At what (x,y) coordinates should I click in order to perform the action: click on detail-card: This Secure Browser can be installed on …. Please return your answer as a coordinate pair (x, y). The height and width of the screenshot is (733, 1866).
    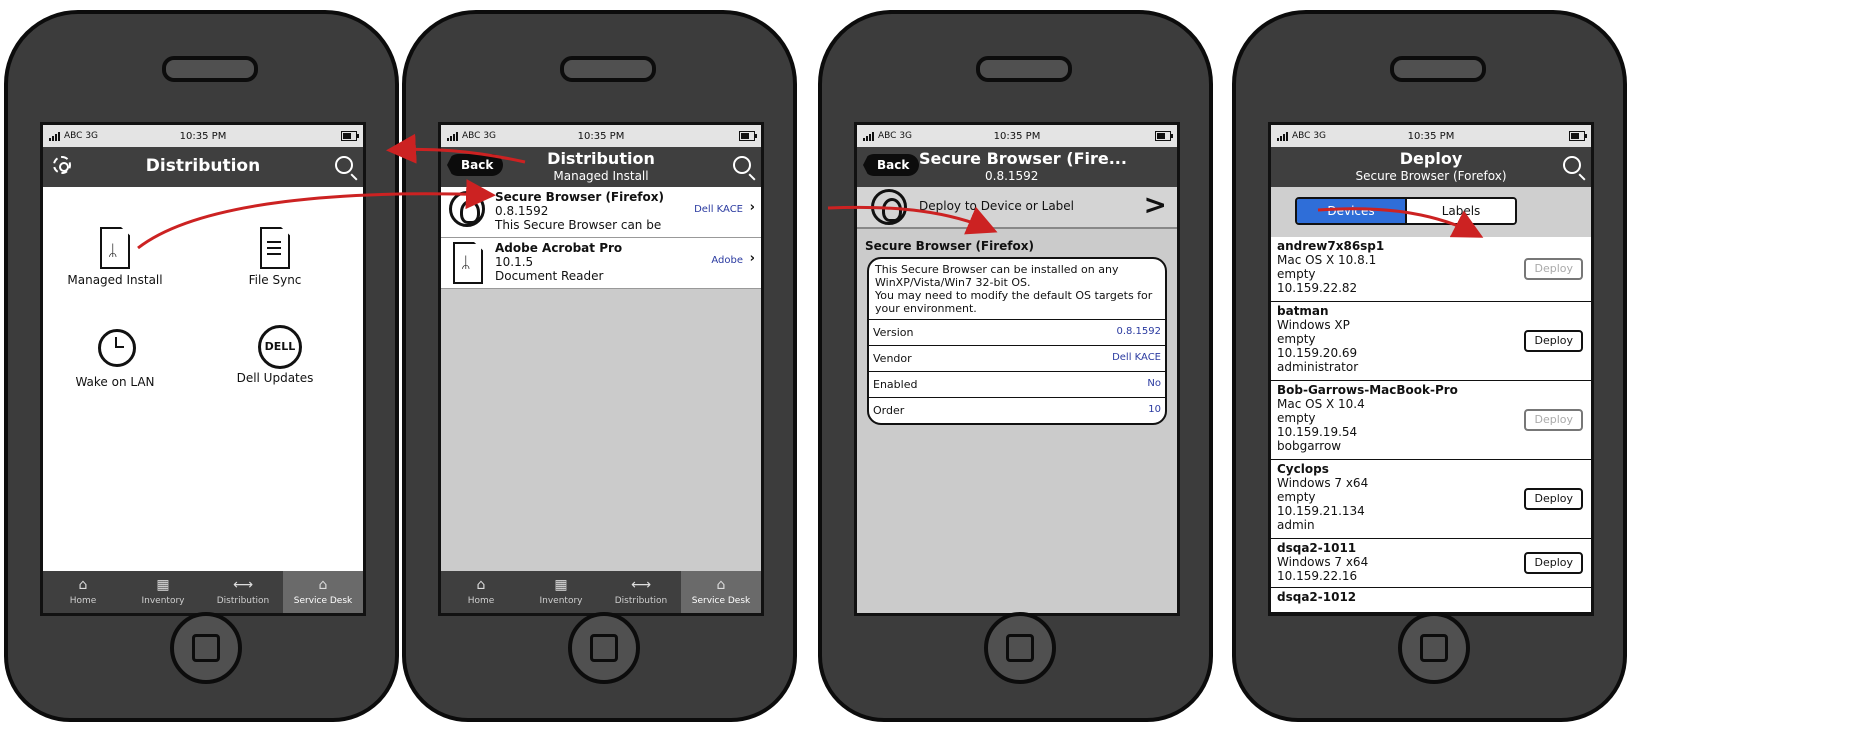
    Looking at the image, I should click on (1017, 341).